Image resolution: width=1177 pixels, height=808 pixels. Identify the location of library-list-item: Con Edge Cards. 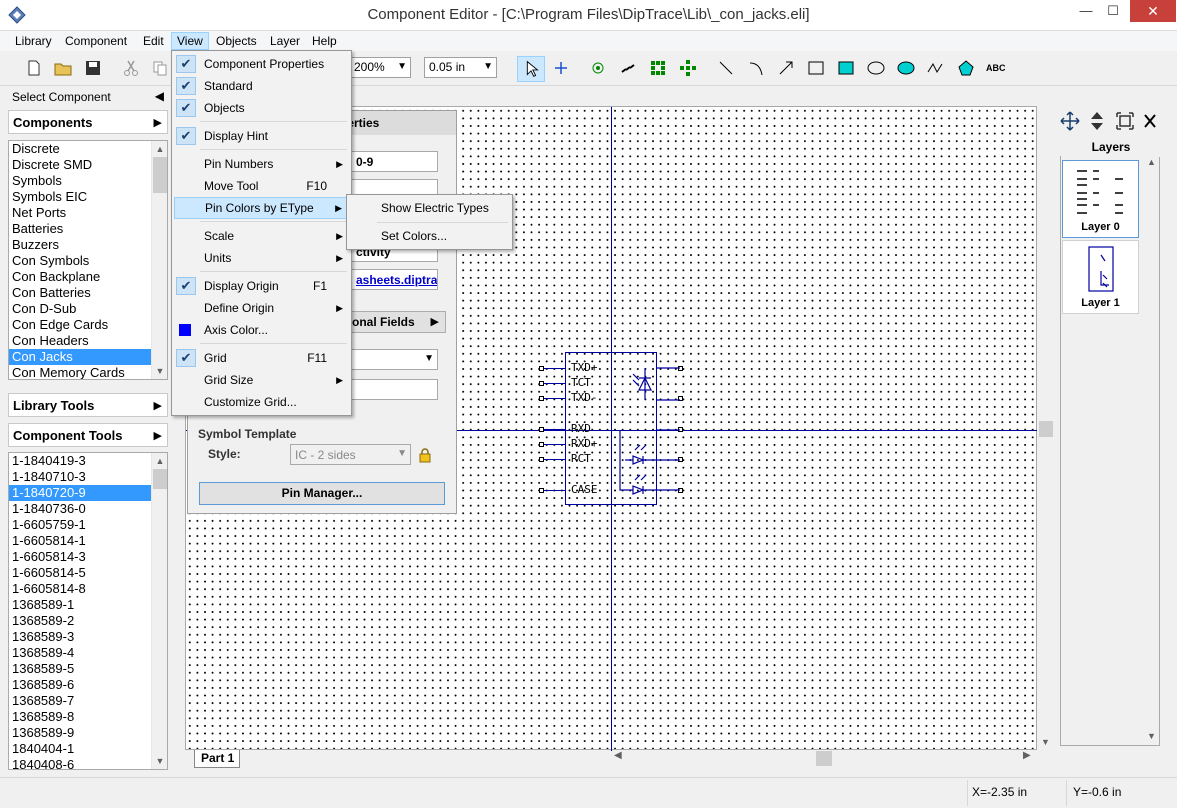
(81, 325).